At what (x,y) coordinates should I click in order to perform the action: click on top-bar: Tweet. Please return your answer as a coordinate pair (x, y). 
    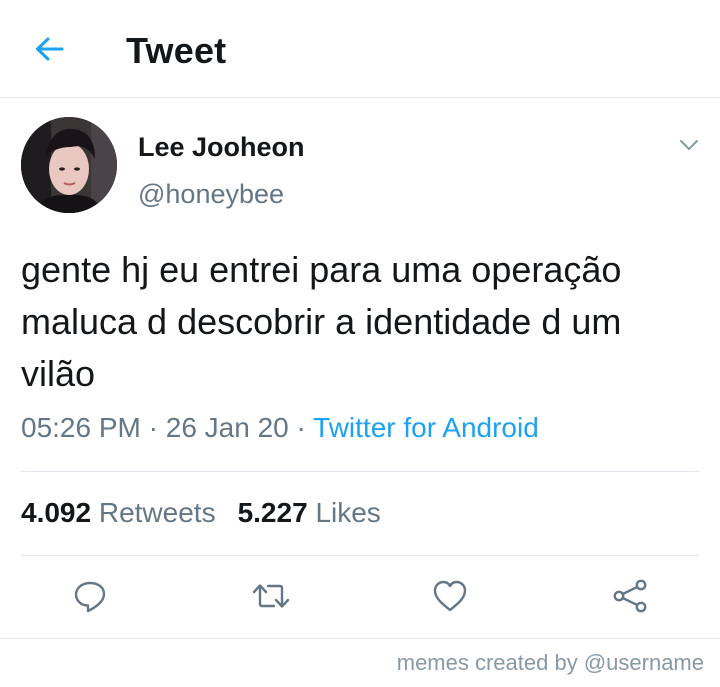
    Looking at the image, I should click on (360, 49).